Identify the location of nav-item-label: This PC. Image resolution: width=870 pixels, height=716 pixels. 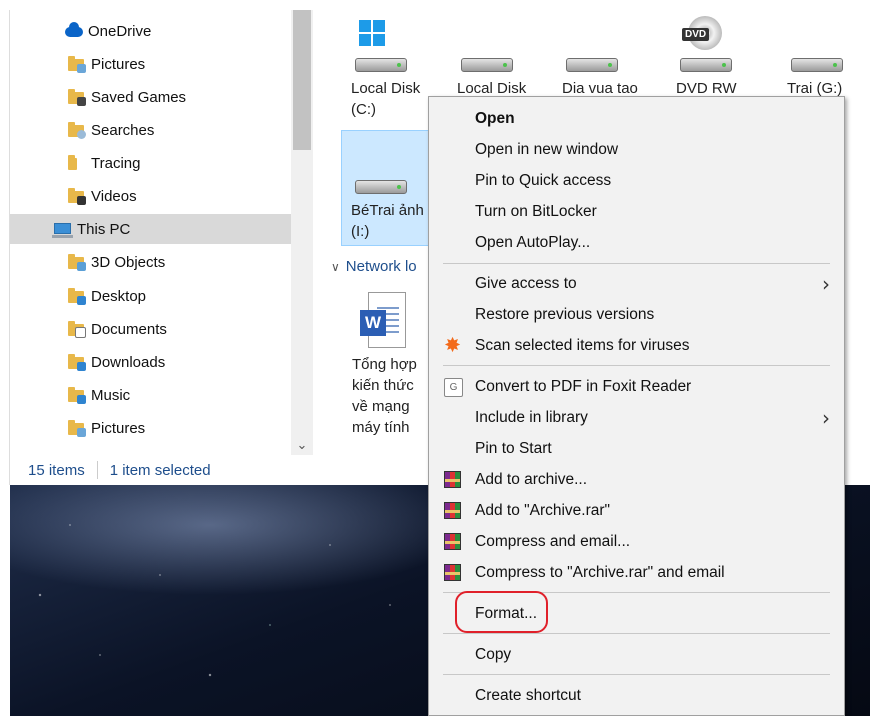
(104, 229).